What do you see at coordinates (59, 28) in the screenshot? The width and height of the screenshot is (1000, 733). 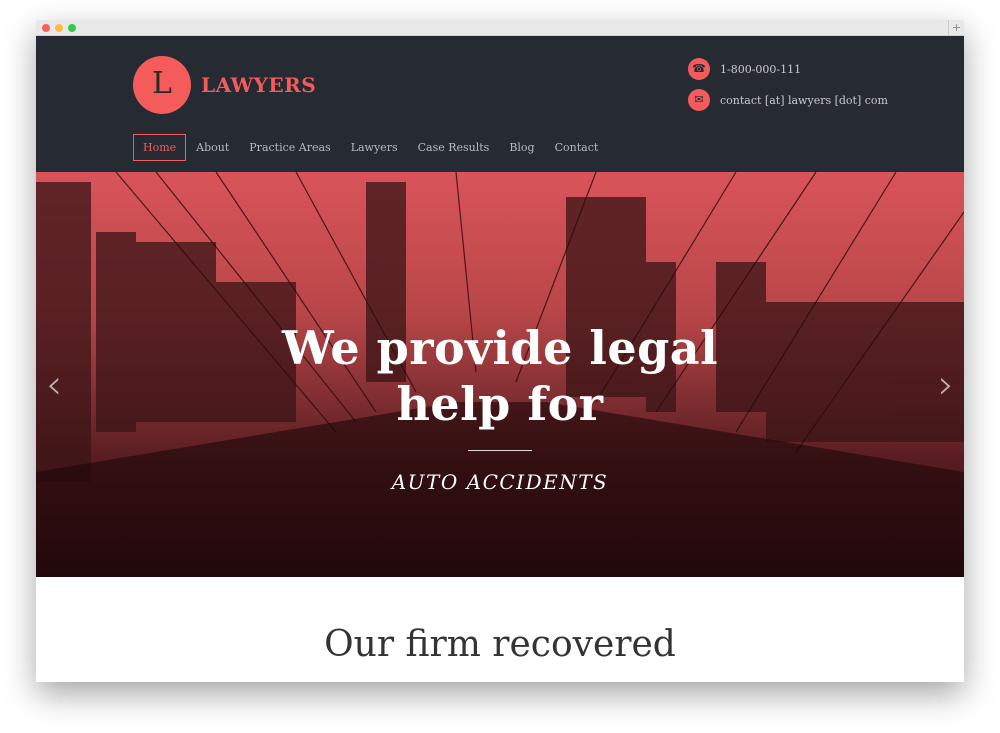 I see `minimize-window-button` at bounding box center [59, 28].